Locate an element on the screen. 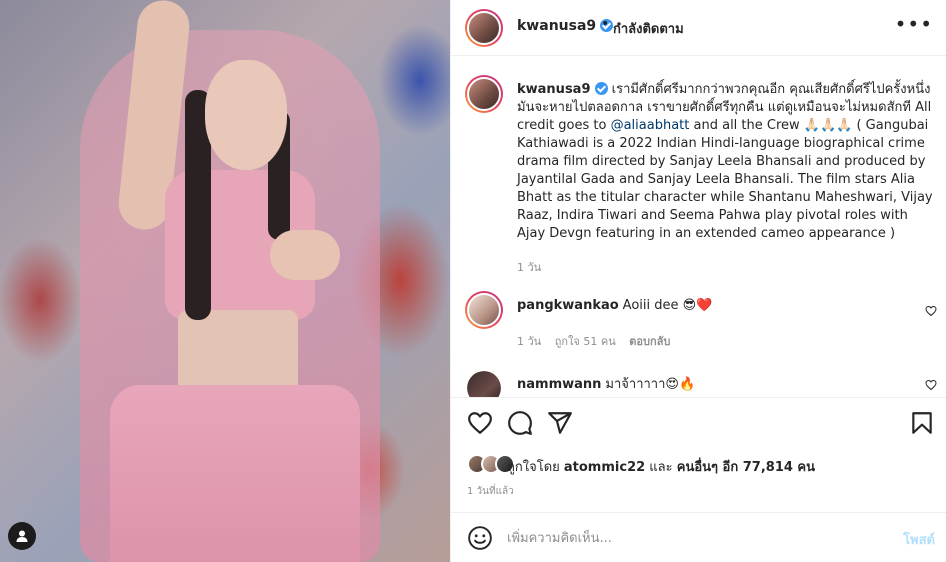  likes-conjunction: และ is located at coordinates (661, 467).